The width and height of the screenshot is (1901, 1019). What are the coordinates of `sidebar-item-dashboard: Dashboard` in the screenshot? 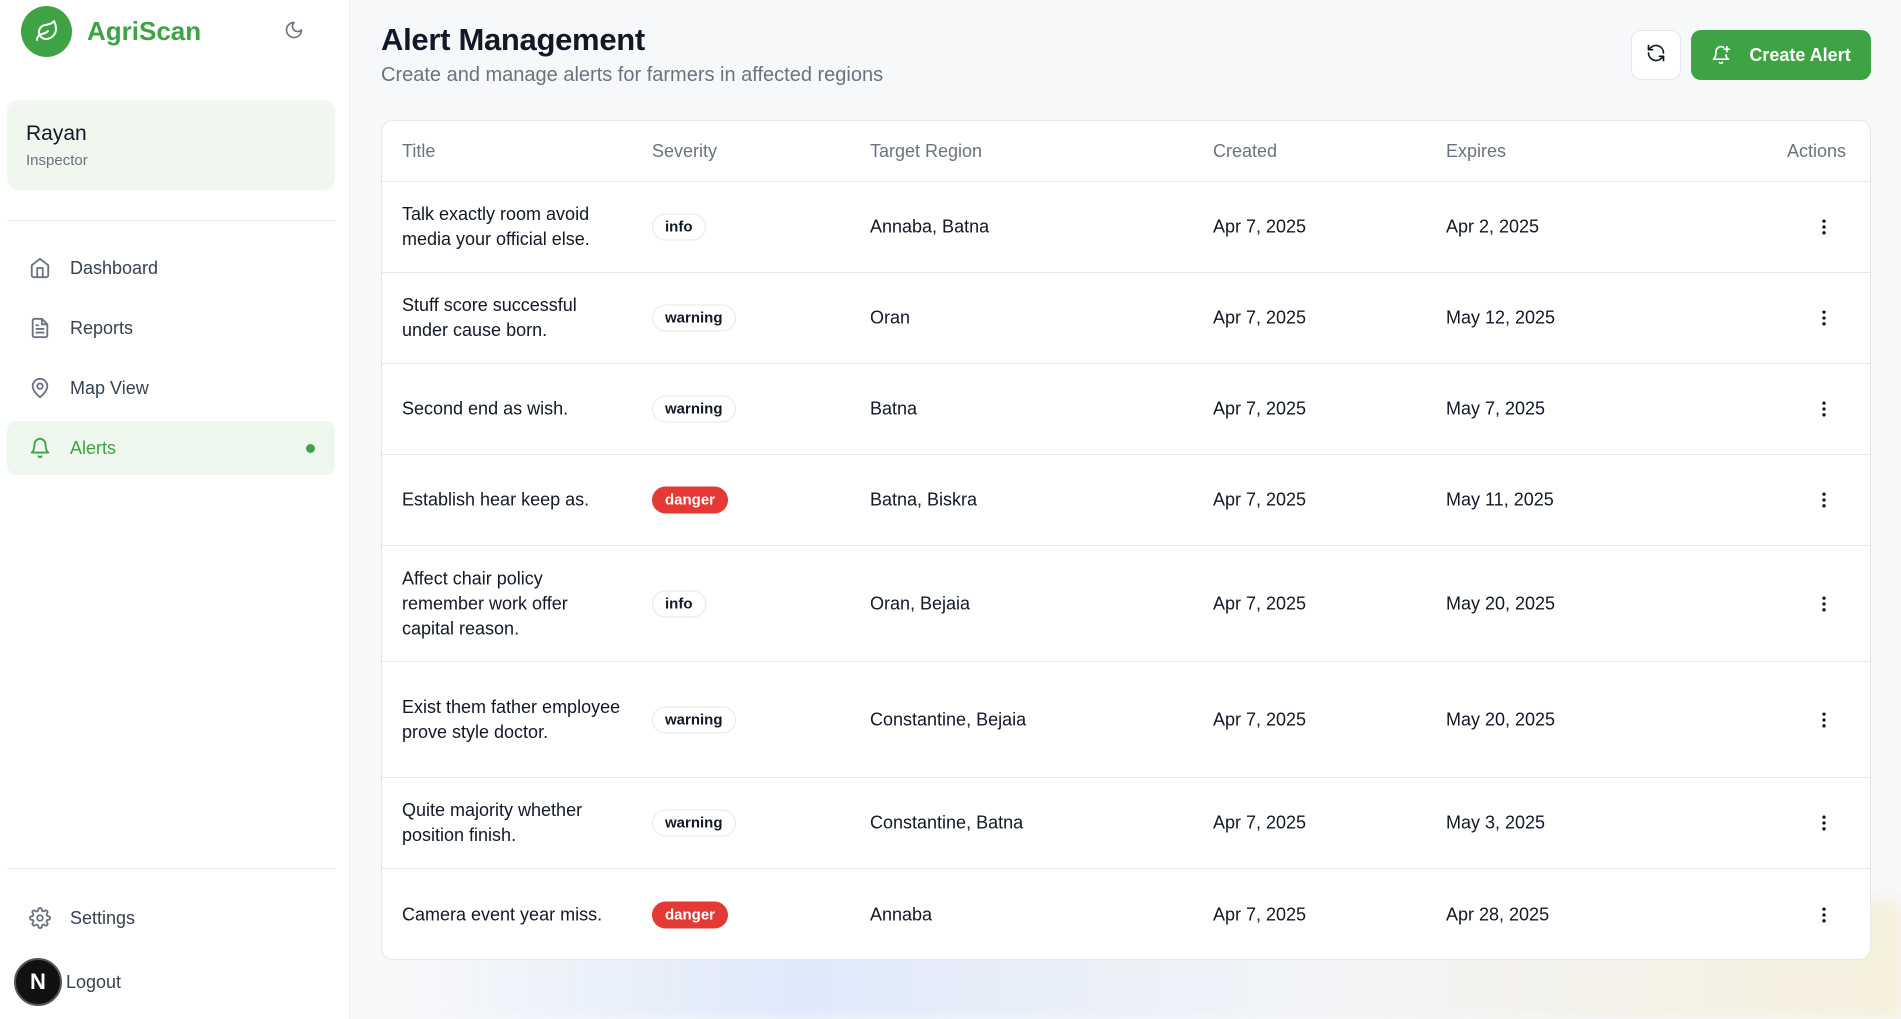 It's located at (171, 268).